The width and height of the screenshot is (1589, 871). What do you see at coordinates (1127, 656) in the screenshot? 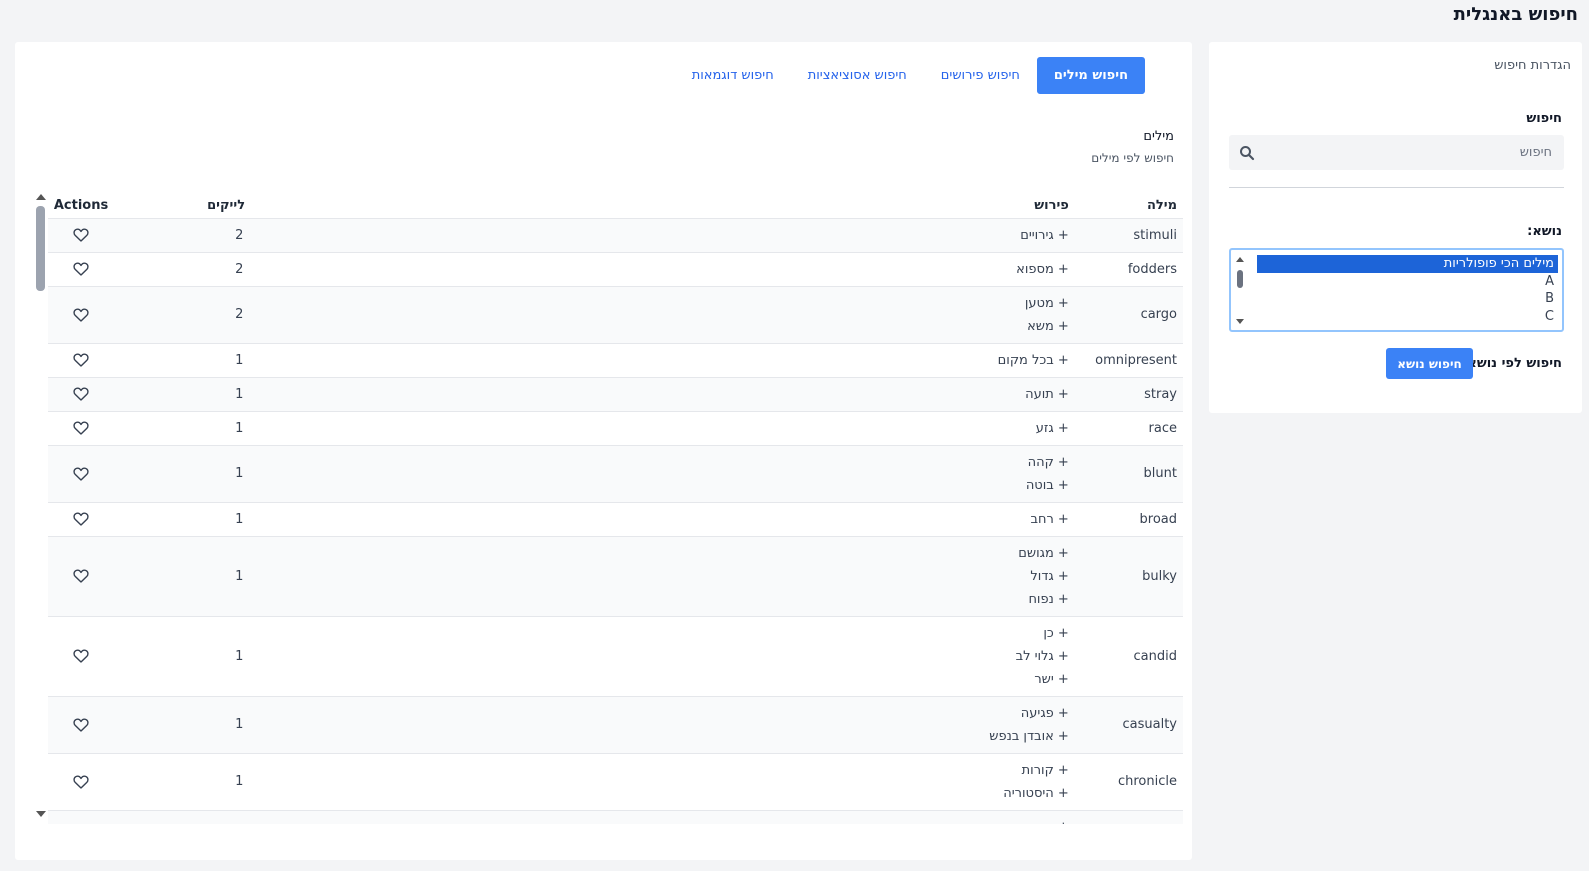
I see `word-cell: candid` at bounding box center [1127, 656].